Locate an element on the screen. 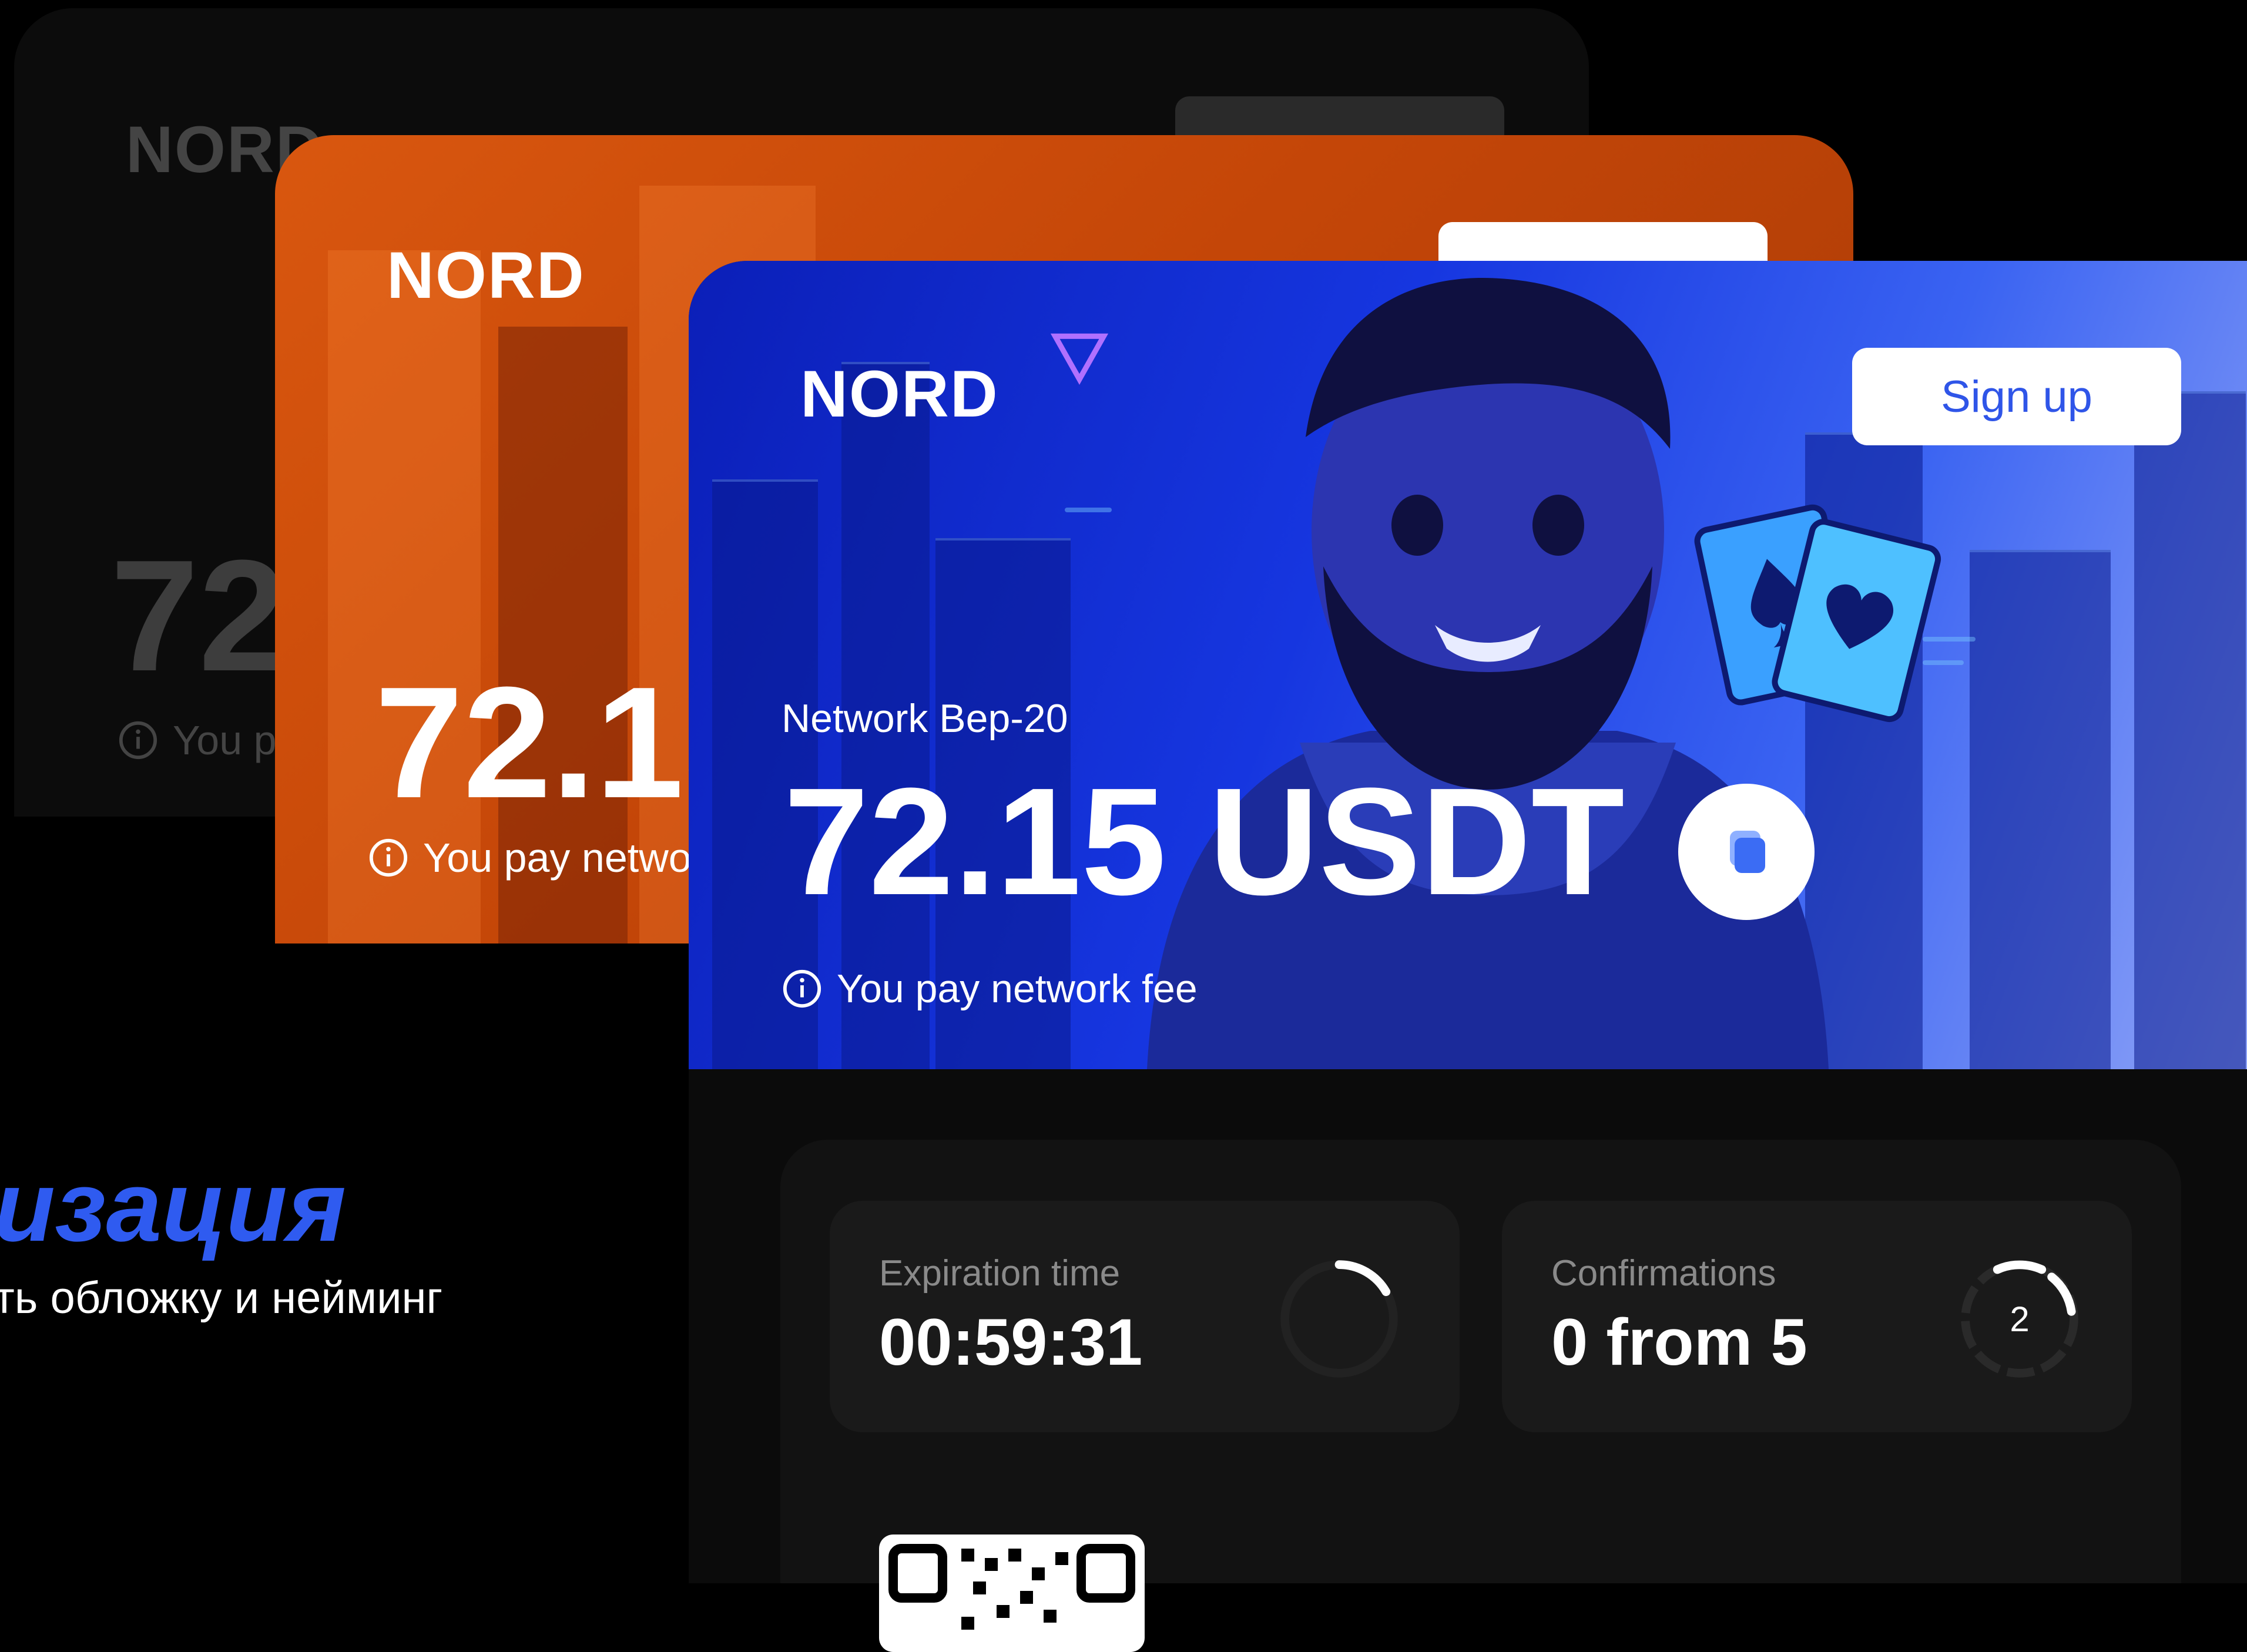 This screenshot has width=2247, height=1652. triangle-icon is located at coordinates (1079, 359).